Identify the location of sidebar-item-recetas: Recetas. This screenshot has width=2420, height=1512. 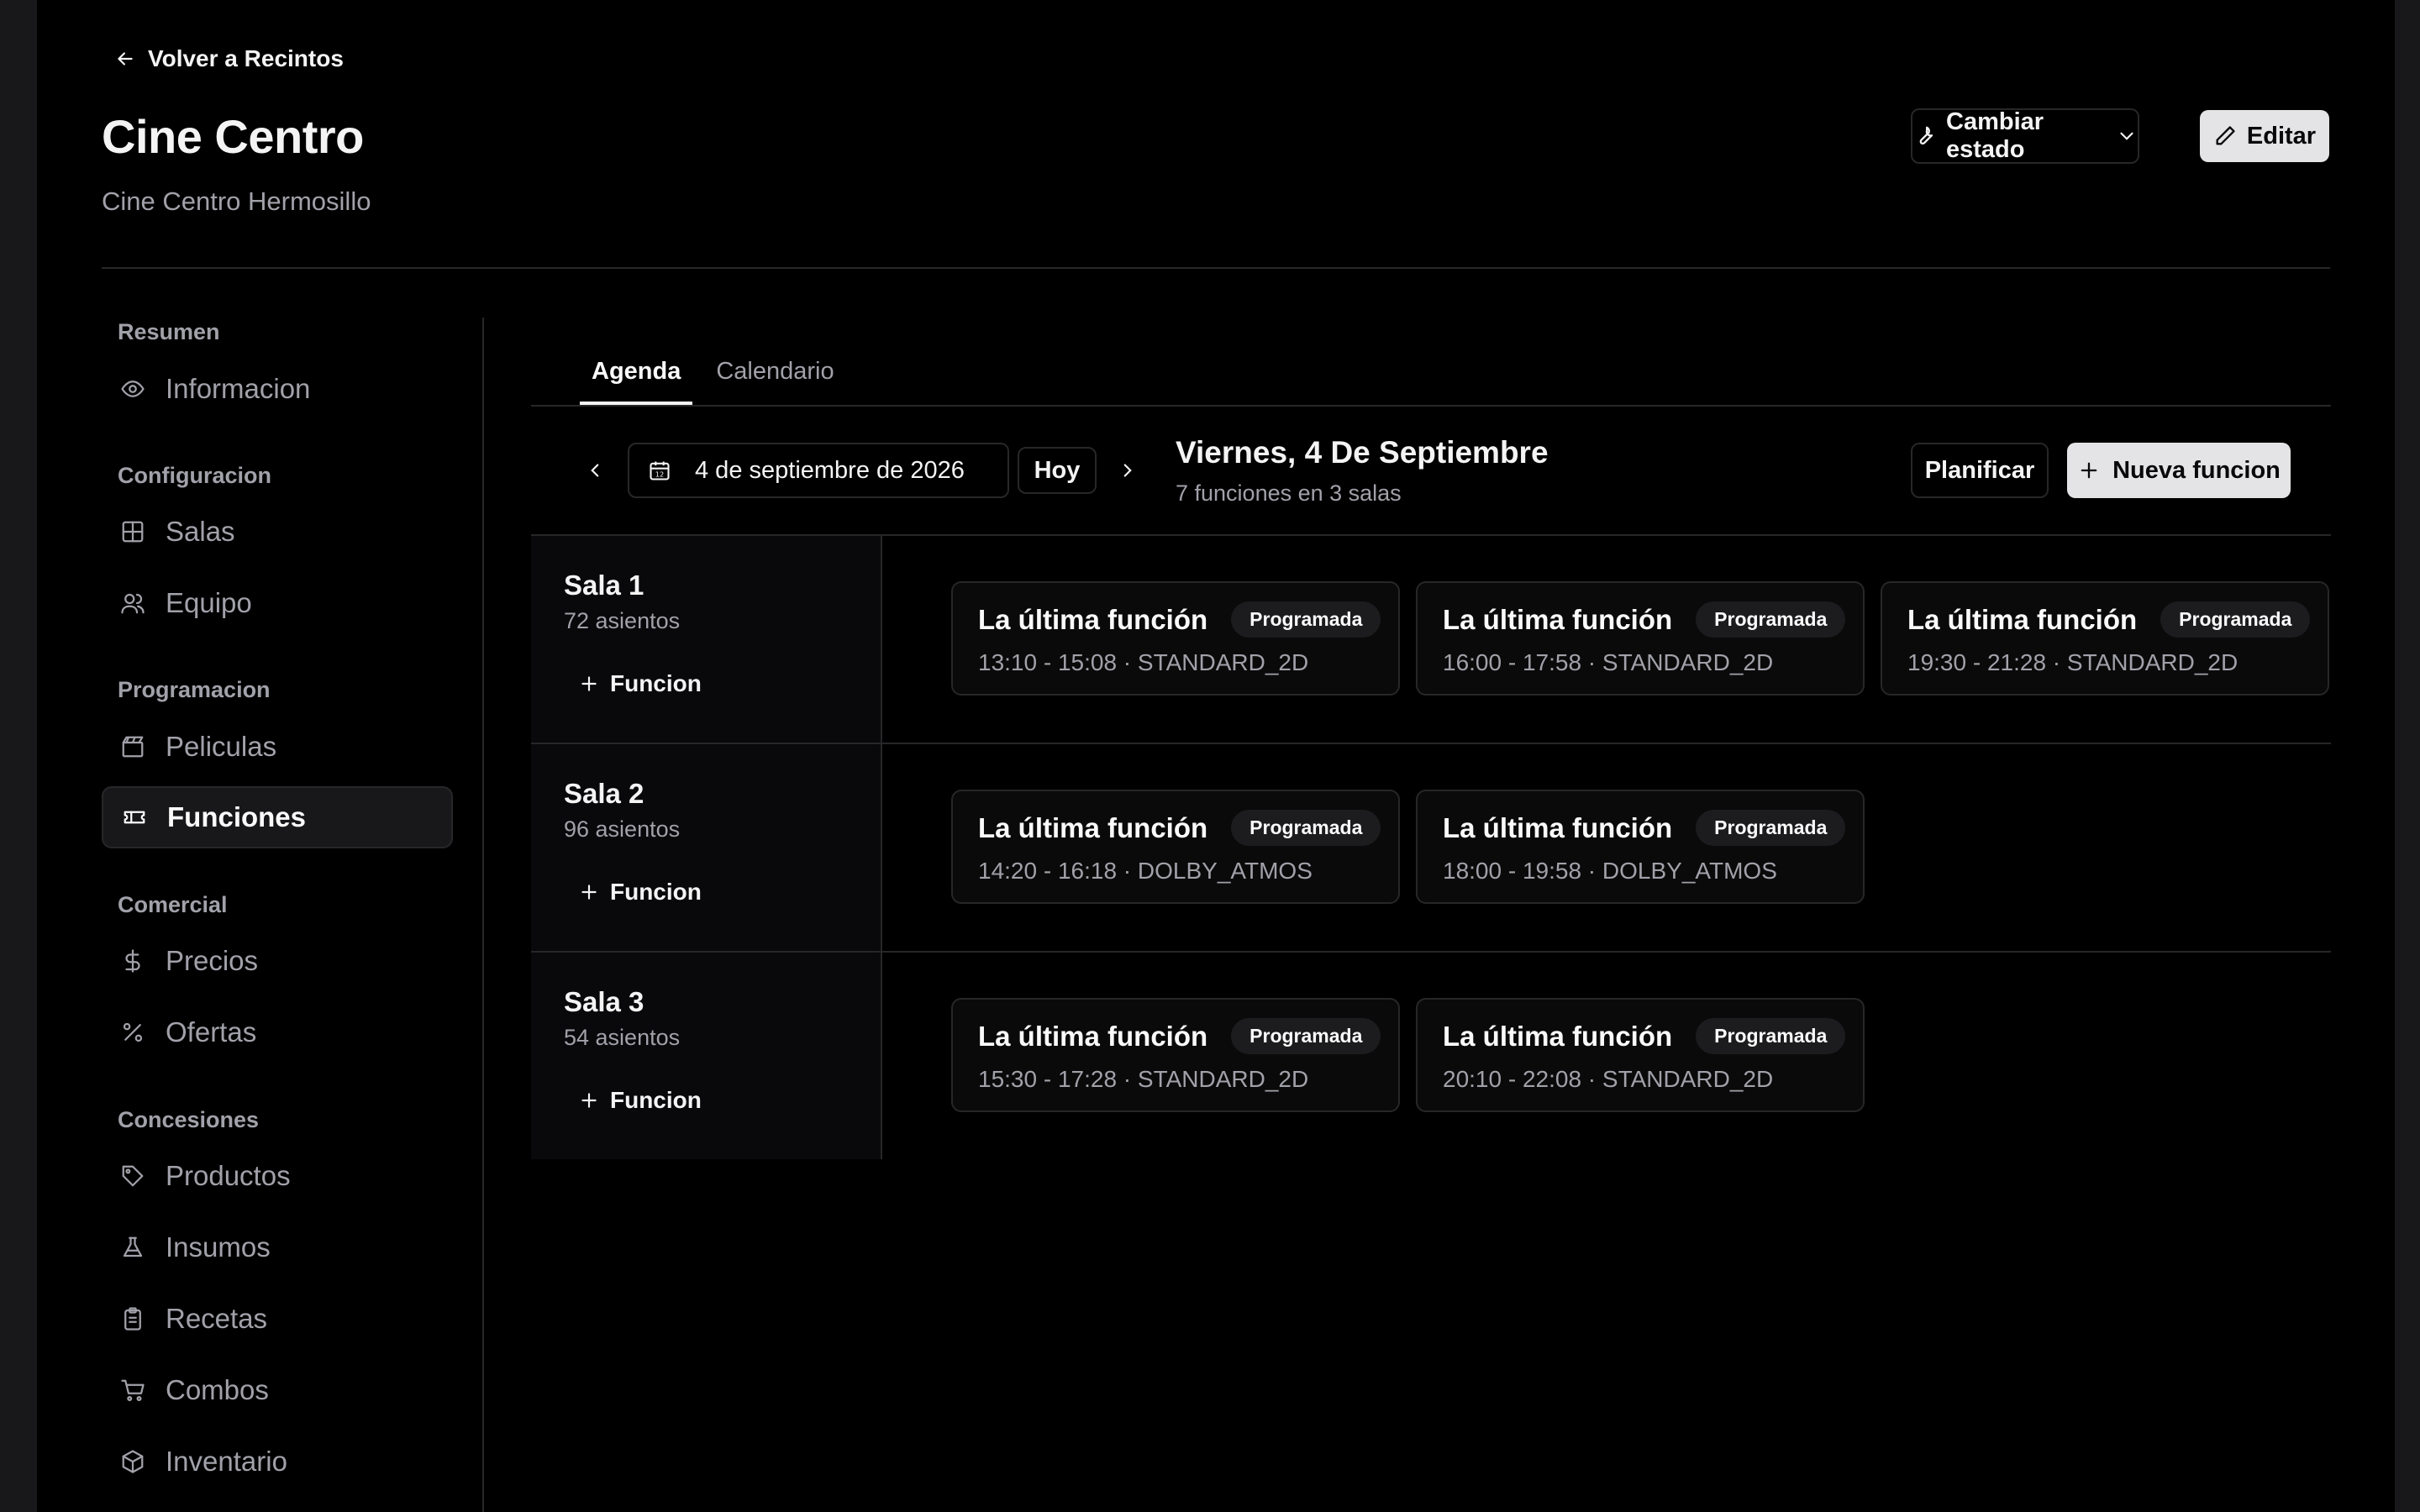
(277, 1319).